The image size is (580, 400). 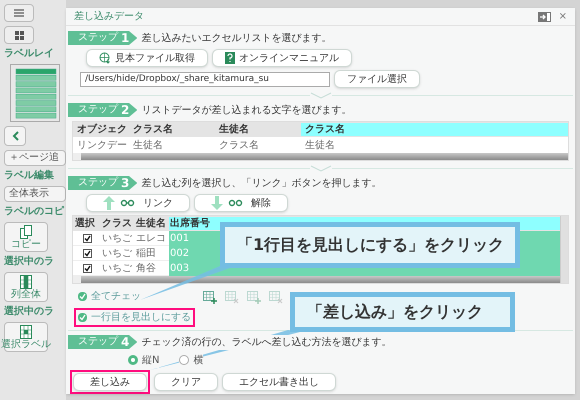 What do you see at coordinates (146, 269) in the screenshot?
I see `table-cell-text: 角谷` at bounding box center [146, 269].